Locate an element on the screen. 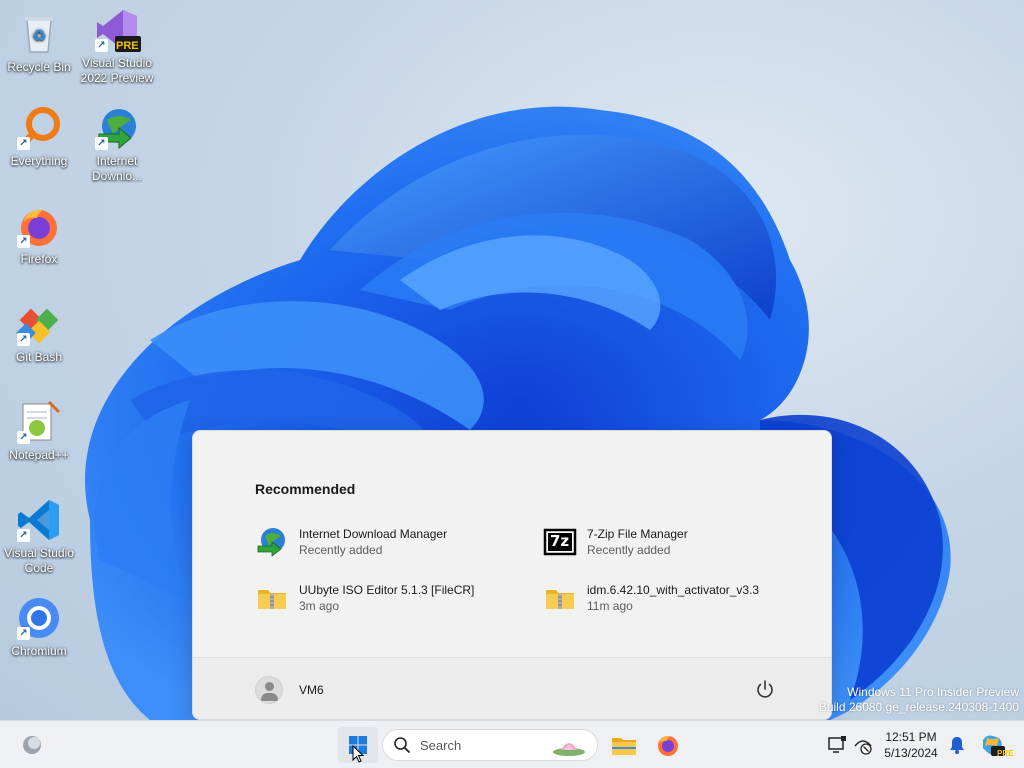  vscode-icon: ↗ is located at coordinates (39, 520).